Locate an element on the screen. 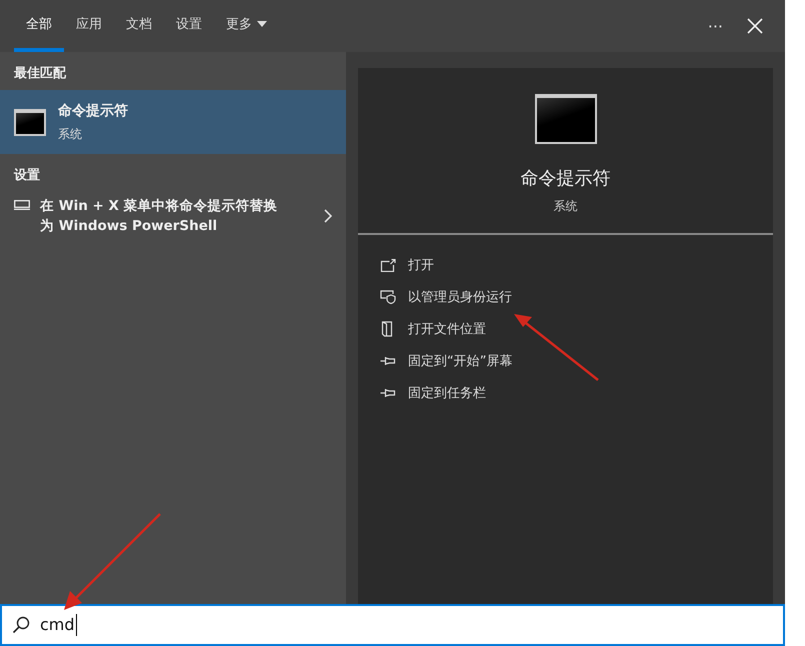  best-match-item: 命令提示符 系统 is located at coordinates (173, 122).